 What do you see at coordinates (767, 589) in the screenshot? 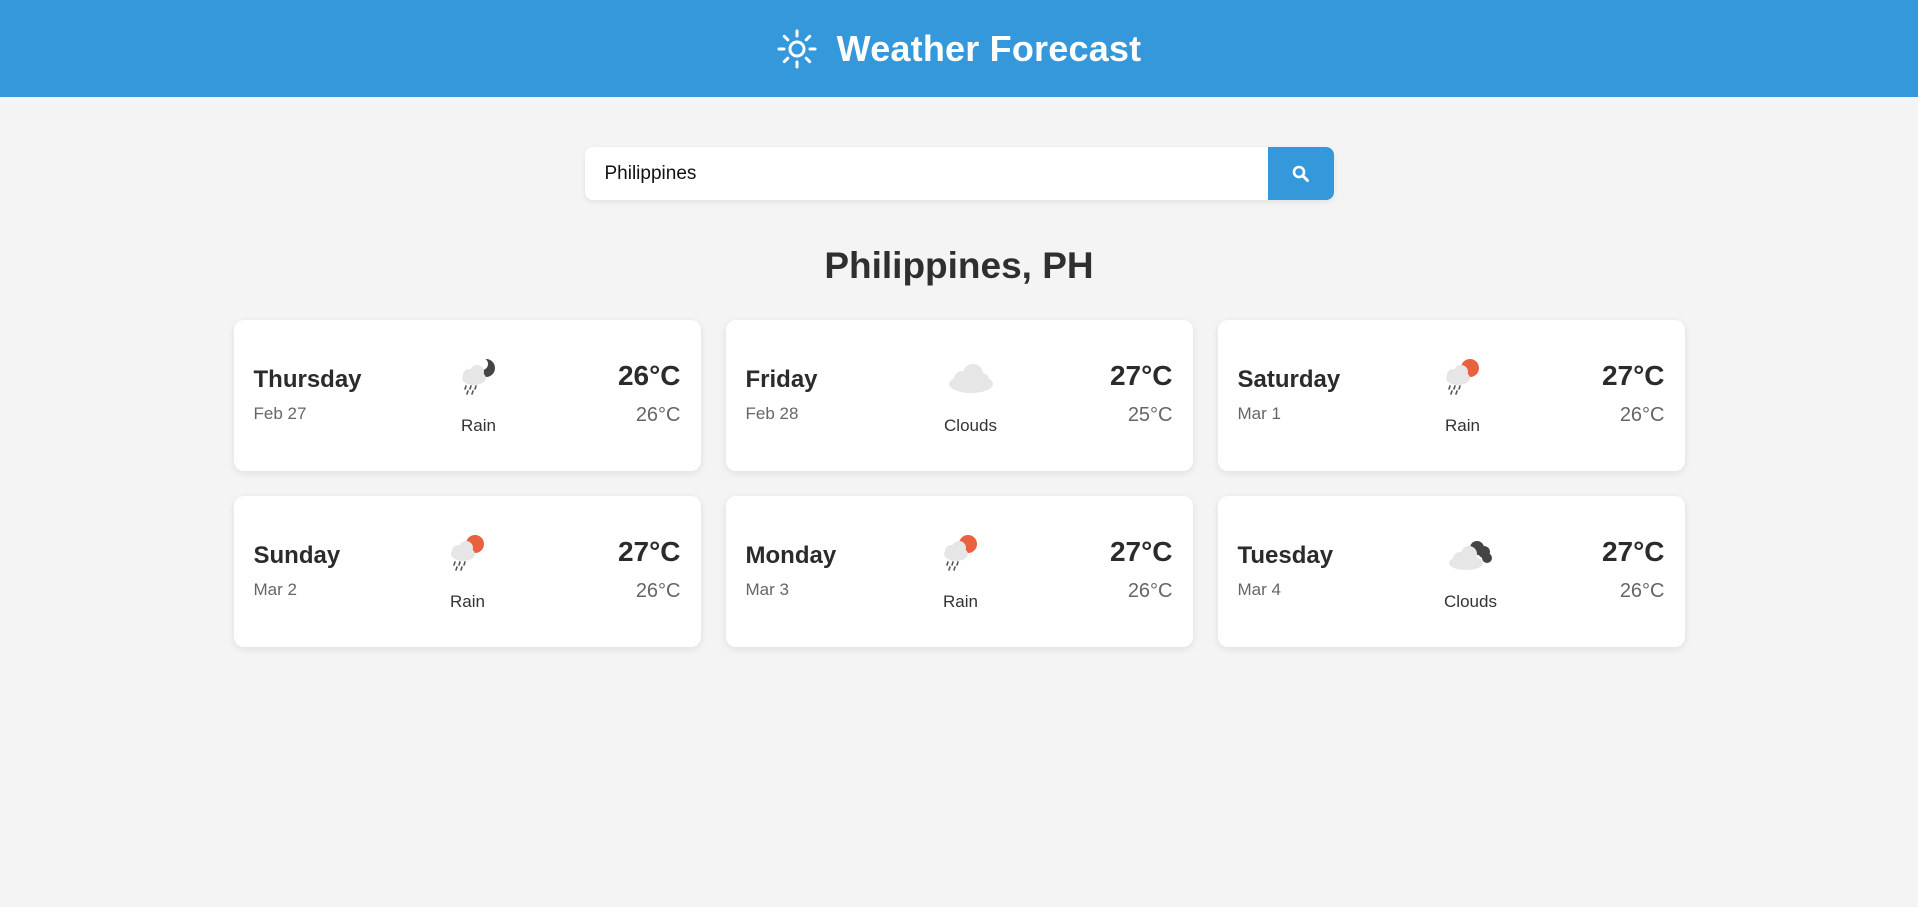
I see `day-date: Mar 3` at bounding box center [767, 589].